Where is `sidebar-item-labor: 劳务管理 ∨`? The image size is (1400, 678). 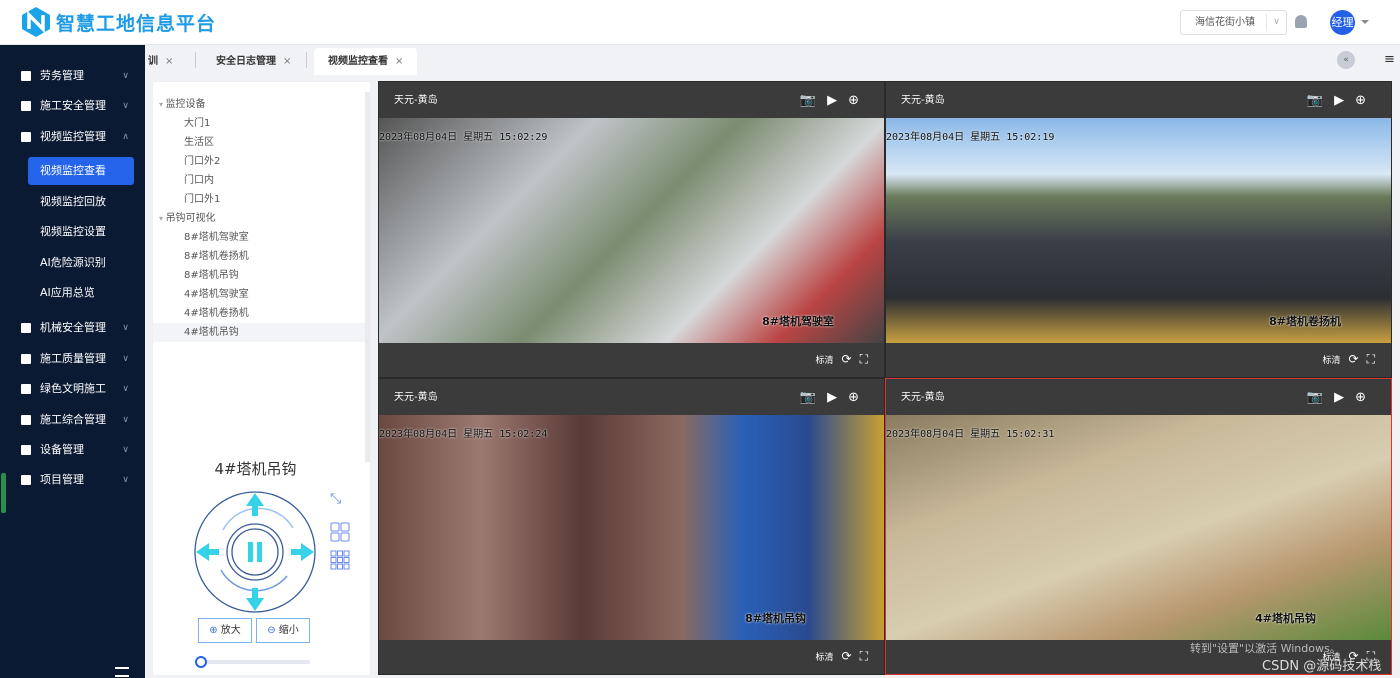
sidebar-item-labor: 劳务管理 ∨ is located at coordinates (72, 76).